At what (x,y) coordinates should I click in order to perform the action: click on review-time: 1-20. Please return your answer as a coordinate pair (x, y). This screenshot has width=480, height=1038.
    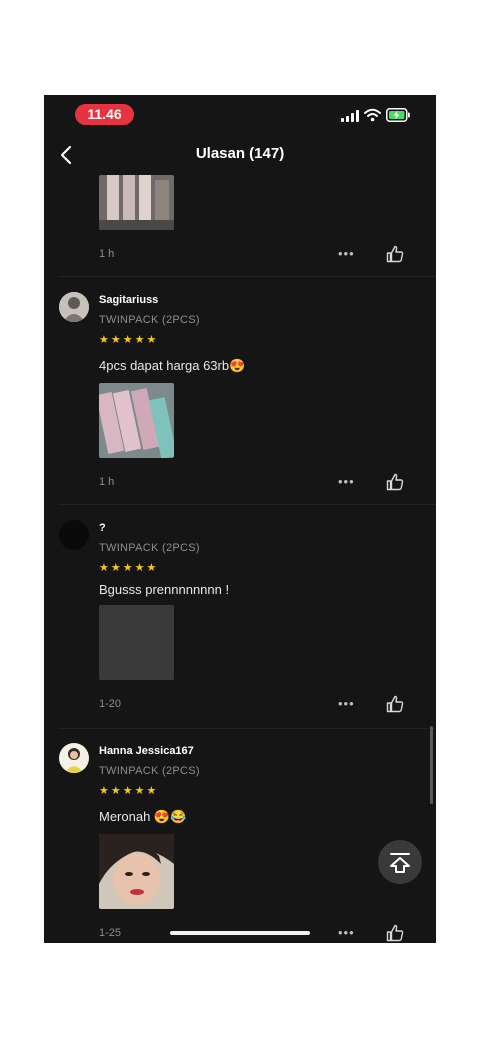
    Looking at the image, I should click on (110, 704).